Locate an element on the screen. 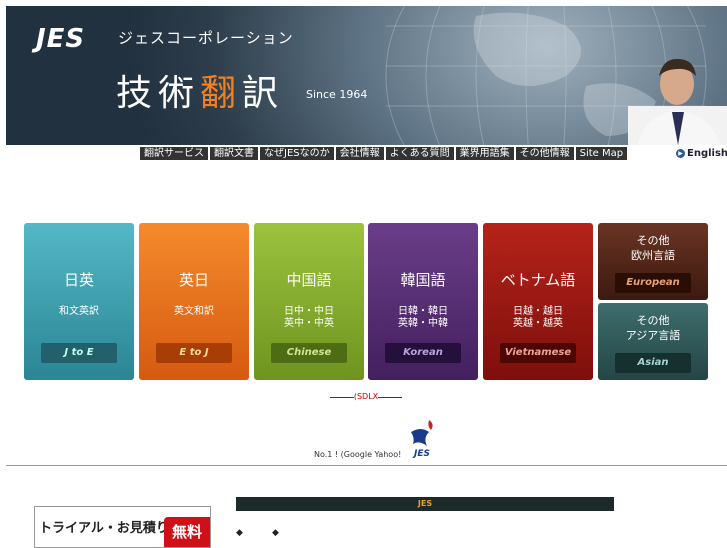  tile-label: European is located at coordinates (653, 283).